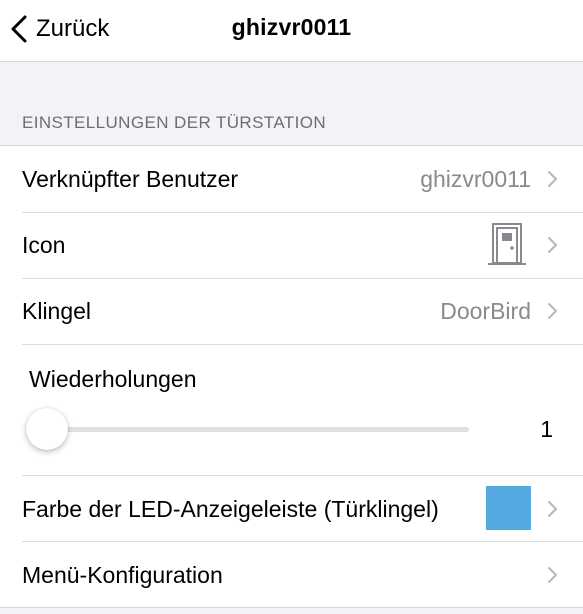 The height and width of the screenshot is (614, 583). What do you see at coordinates (485, 310) in the screenshot?
I see `ringtone-value: DoorBird` at bounding box center [485, 310].